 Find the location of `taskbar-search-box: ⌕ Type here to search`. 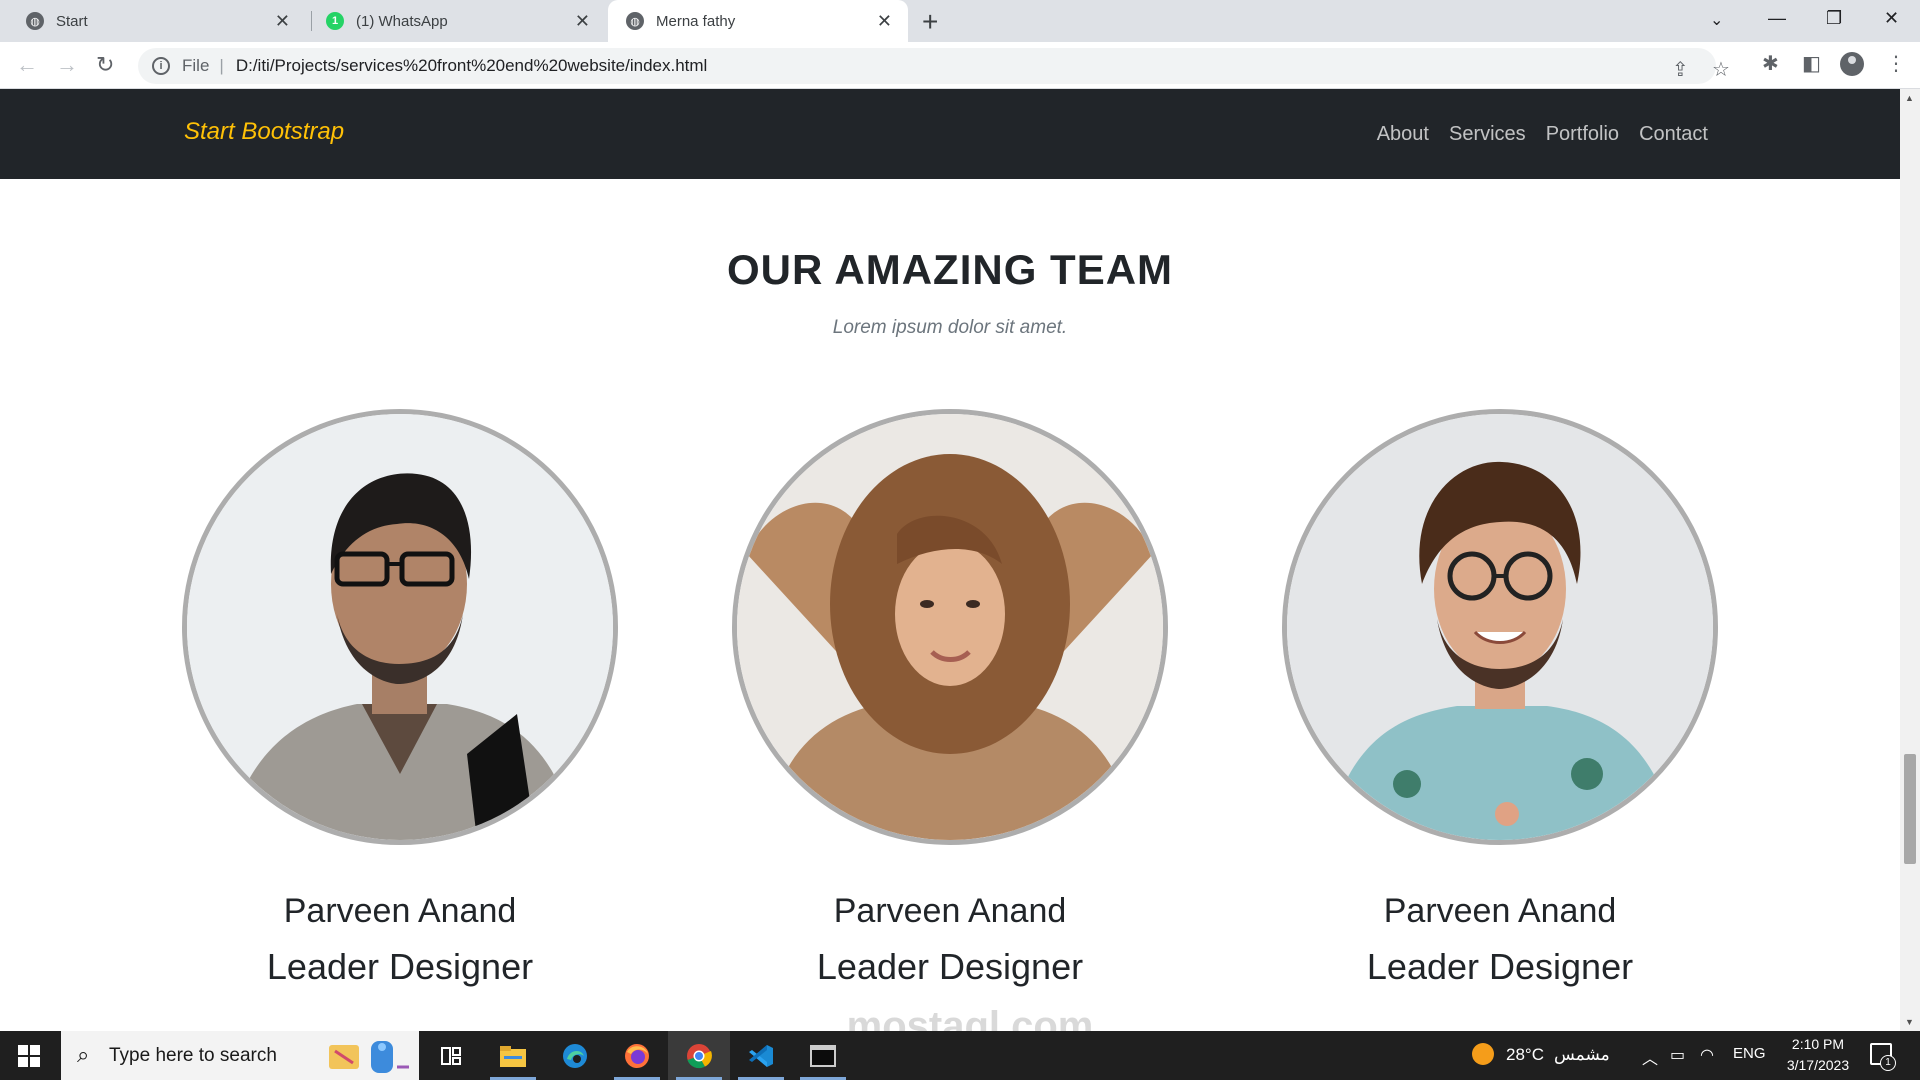

taskbar-search-box: ⌕ Type here to search is located at coordinates (240, 1055).